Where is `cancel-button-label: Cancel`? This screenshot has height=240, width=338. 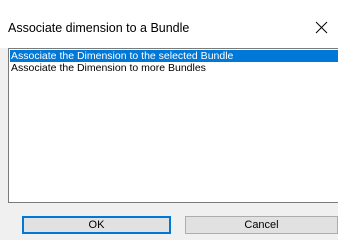 cancel-button-label: Cancel is located at coordinates (261, 225).